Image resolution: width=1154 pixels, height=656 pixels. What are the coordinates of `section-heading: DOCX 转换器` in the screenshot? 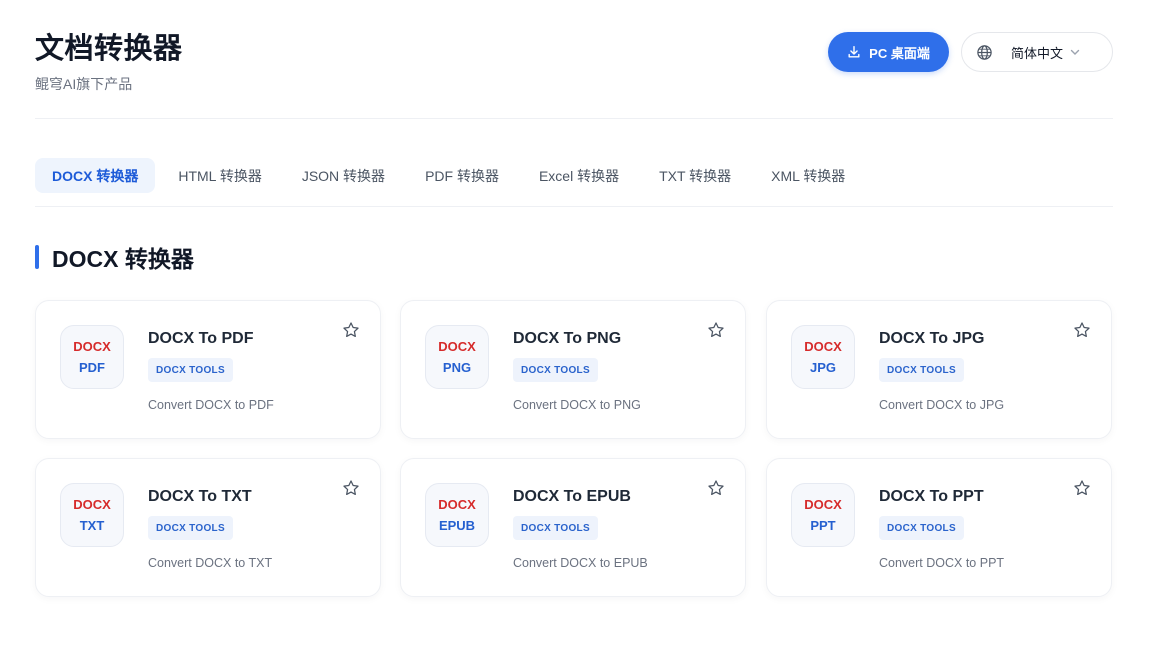 It's located at (114, 258).